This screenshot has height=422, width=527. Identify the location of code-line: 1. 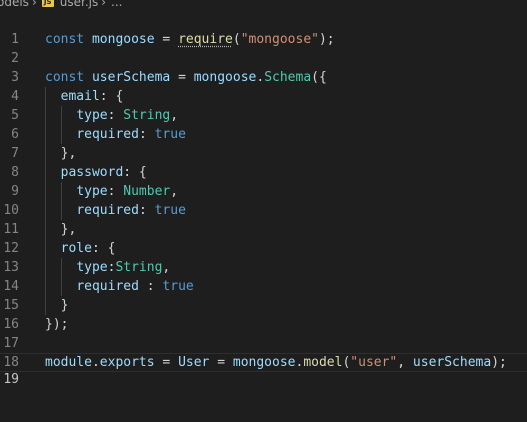
(263, 29).